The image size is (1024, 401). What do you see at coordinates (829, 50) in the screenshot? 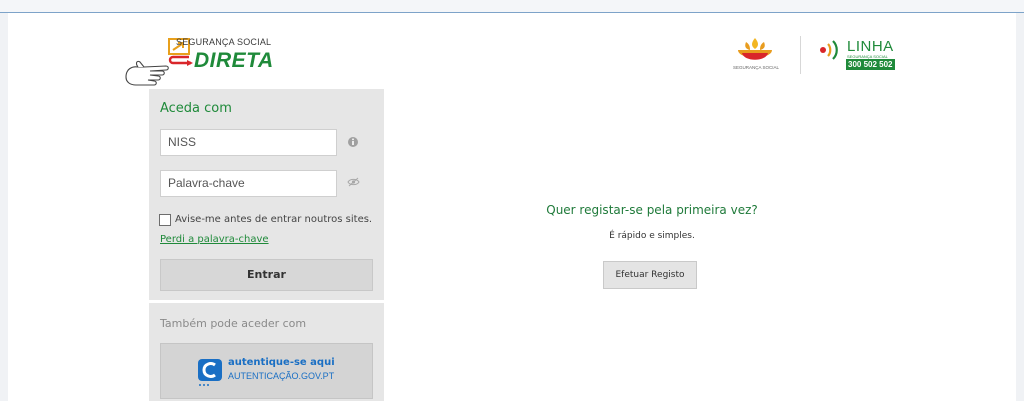
I see `sound-waves-icon` at bounding box center [829, 50].